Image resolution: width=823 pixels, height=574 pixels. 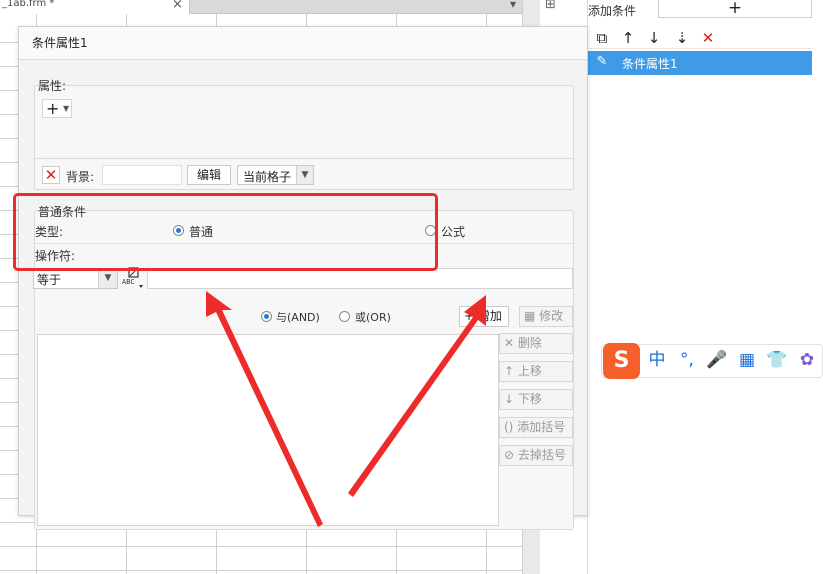 What do you see at coordinates (298, 317) in the screenshot?
I see `and-label: 与(AND)` at bounding box center [298, 317].